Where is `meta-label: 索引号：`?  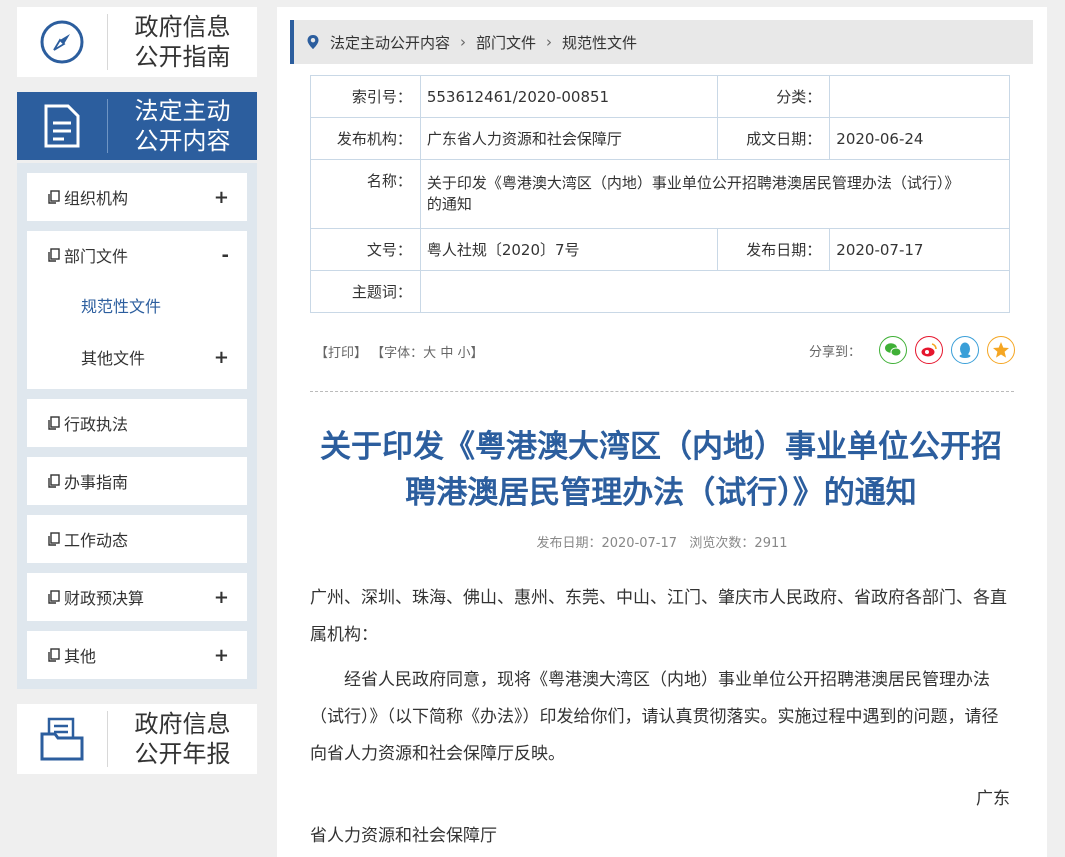
meta-label: 索引号： is located at coordinates (365, 96).